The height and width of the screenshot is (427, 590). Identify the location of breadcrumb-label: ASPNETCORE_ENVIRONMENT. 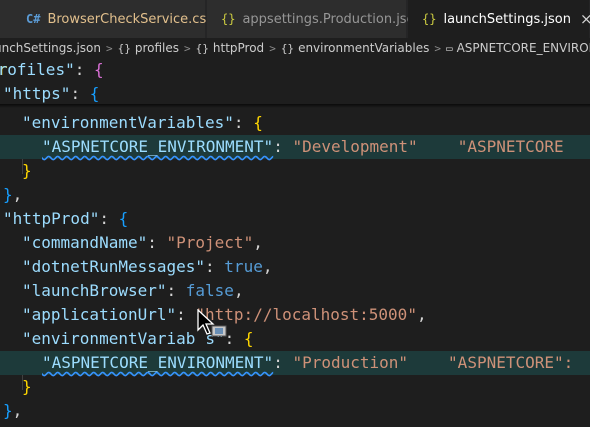
(523, 48).